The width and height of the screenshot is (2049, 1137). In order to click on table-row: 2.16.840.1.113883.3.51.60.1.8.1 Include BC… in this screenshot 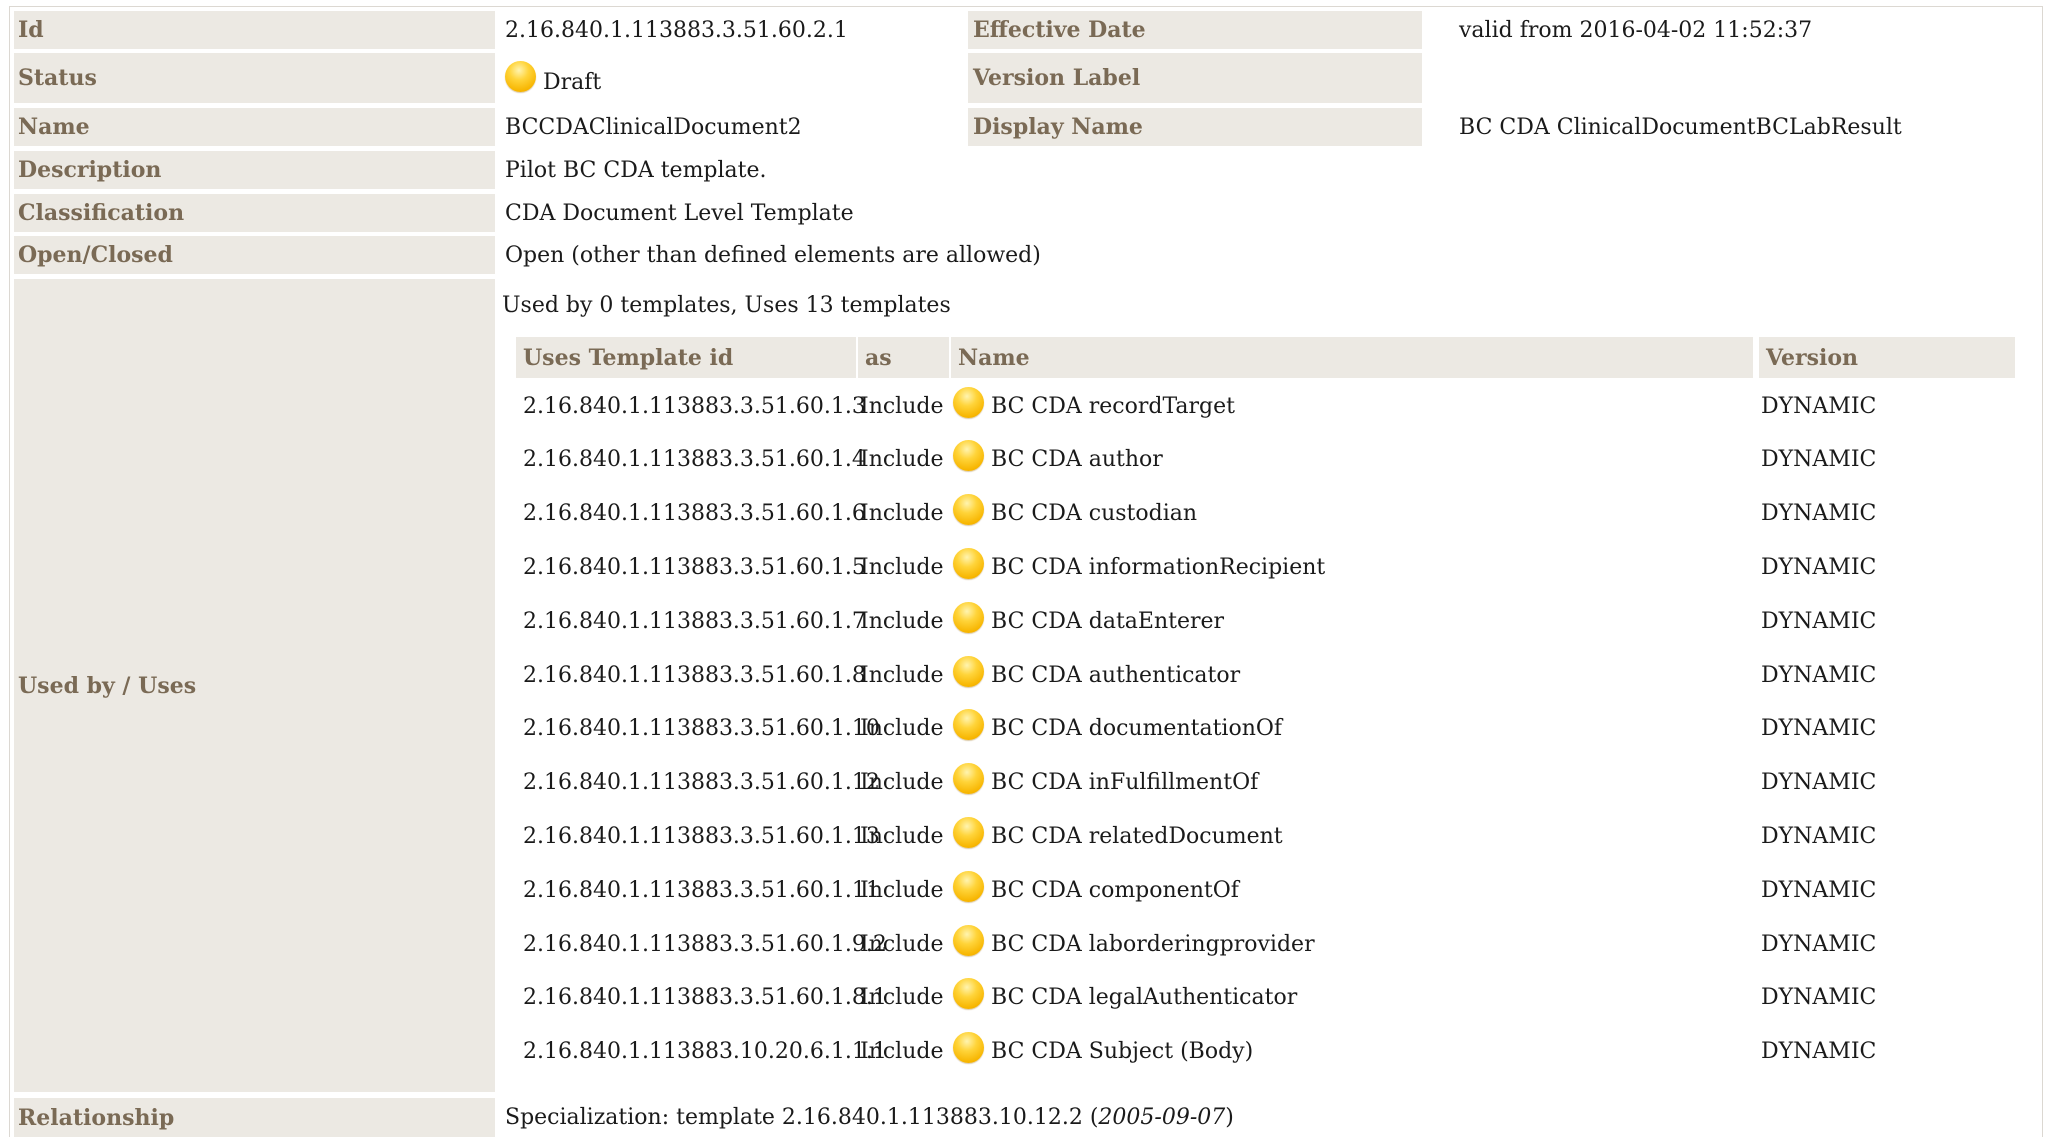, I will do `click(1259, 998)`.